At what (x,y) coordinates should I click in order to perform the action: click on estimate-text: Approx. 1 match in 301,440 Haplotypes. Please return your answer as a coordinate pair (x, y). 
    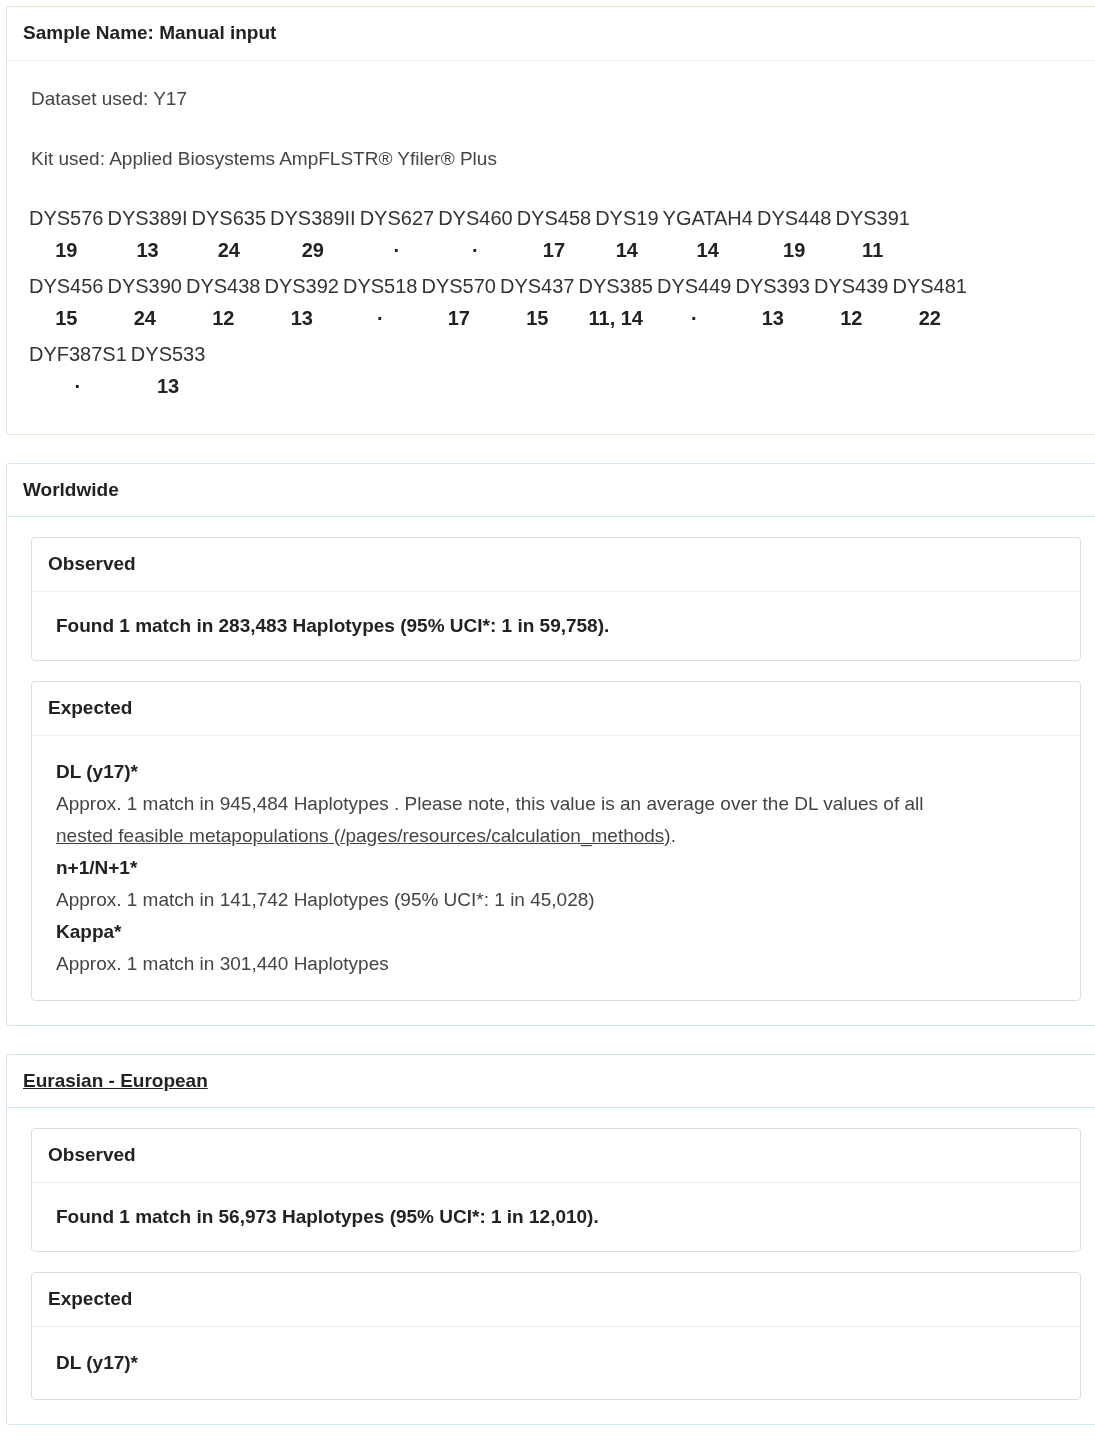
    Looking at the image, I should click on (223, 963).